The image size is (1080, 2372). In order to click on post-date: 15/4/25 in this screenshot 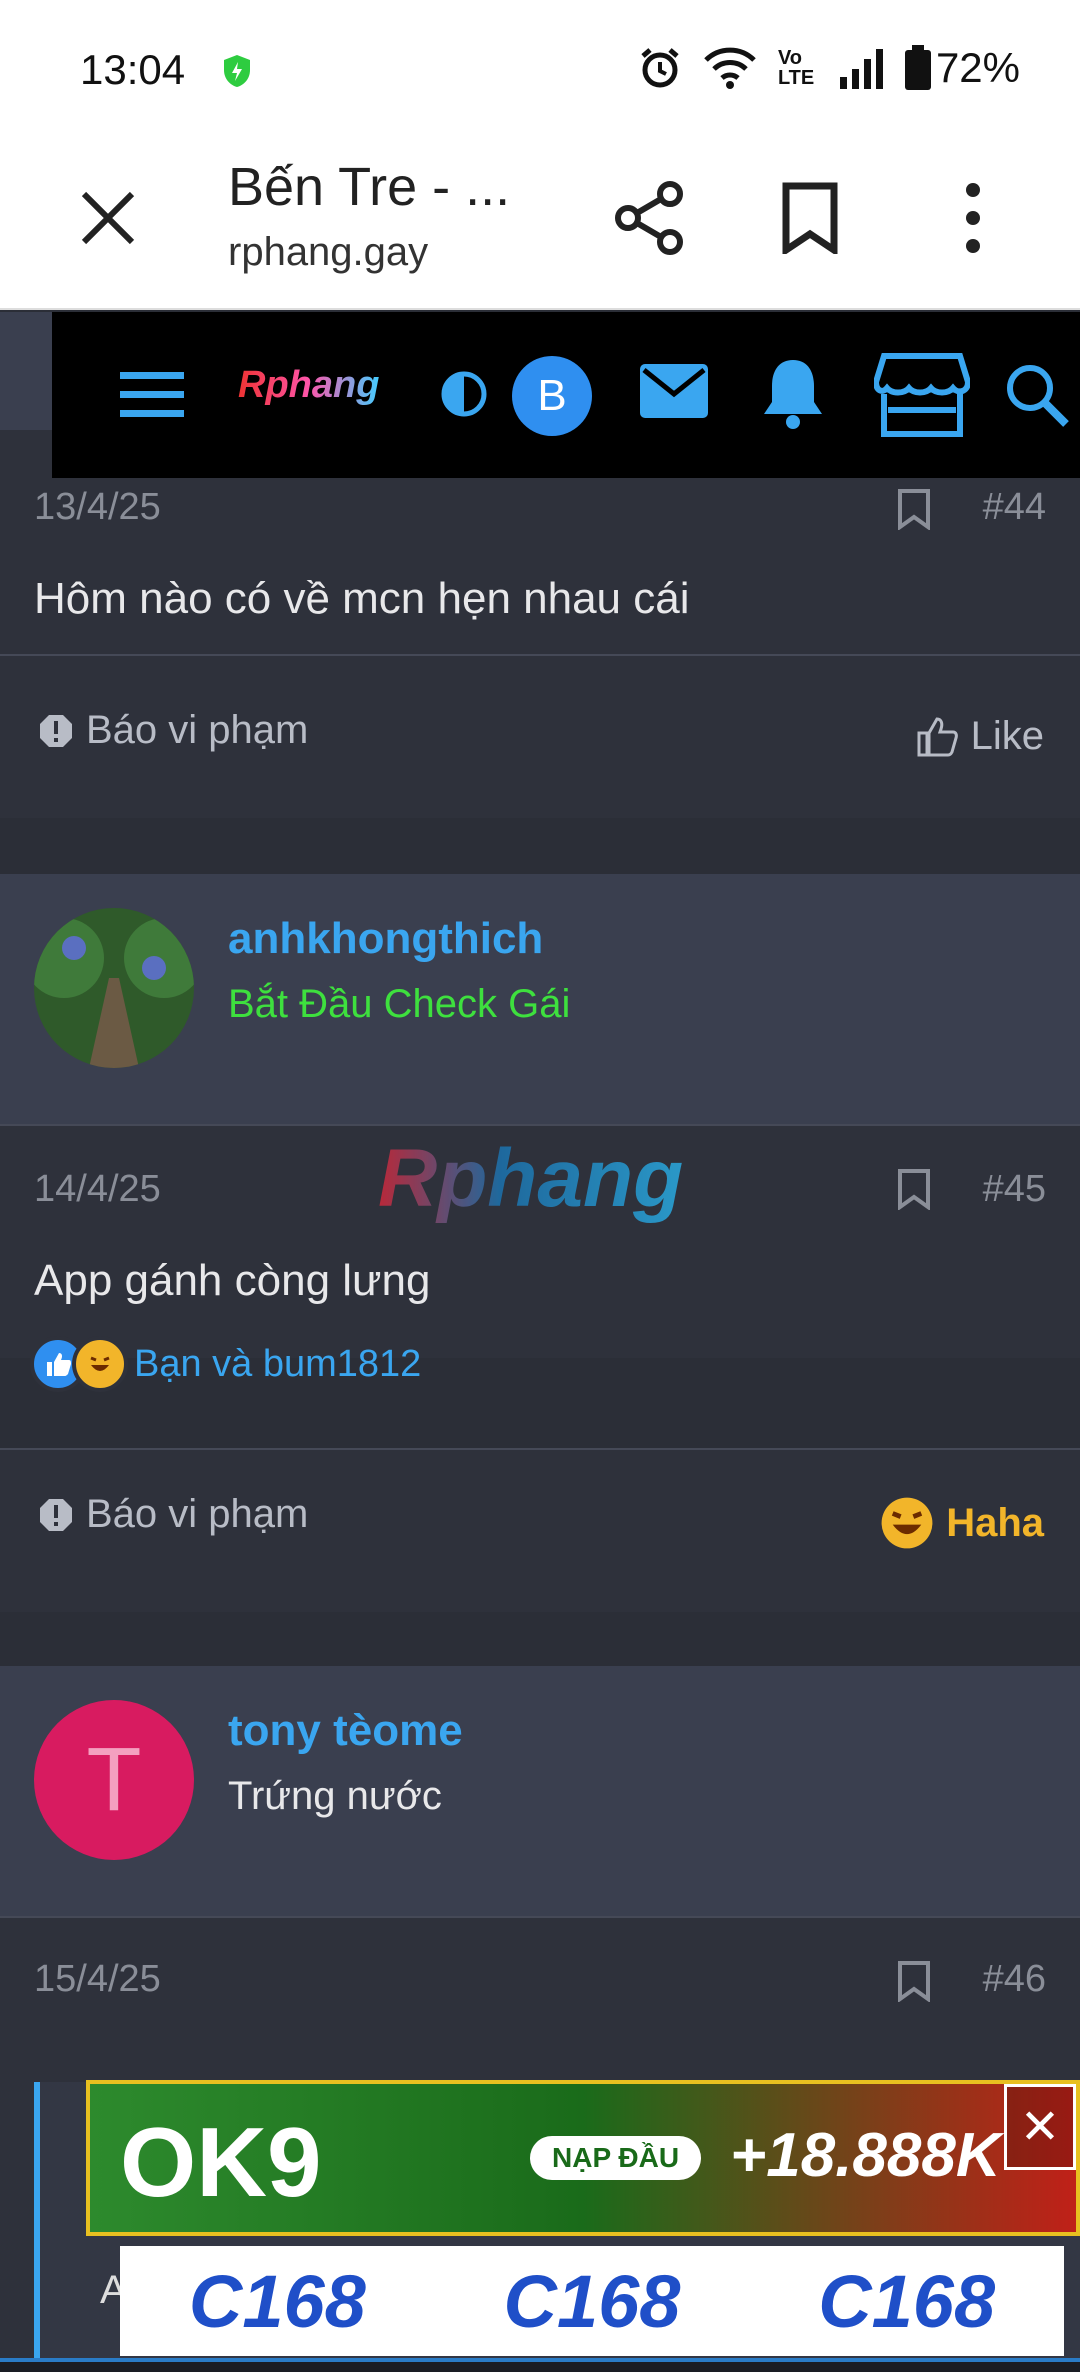, I will do `click(97, 1979)`.